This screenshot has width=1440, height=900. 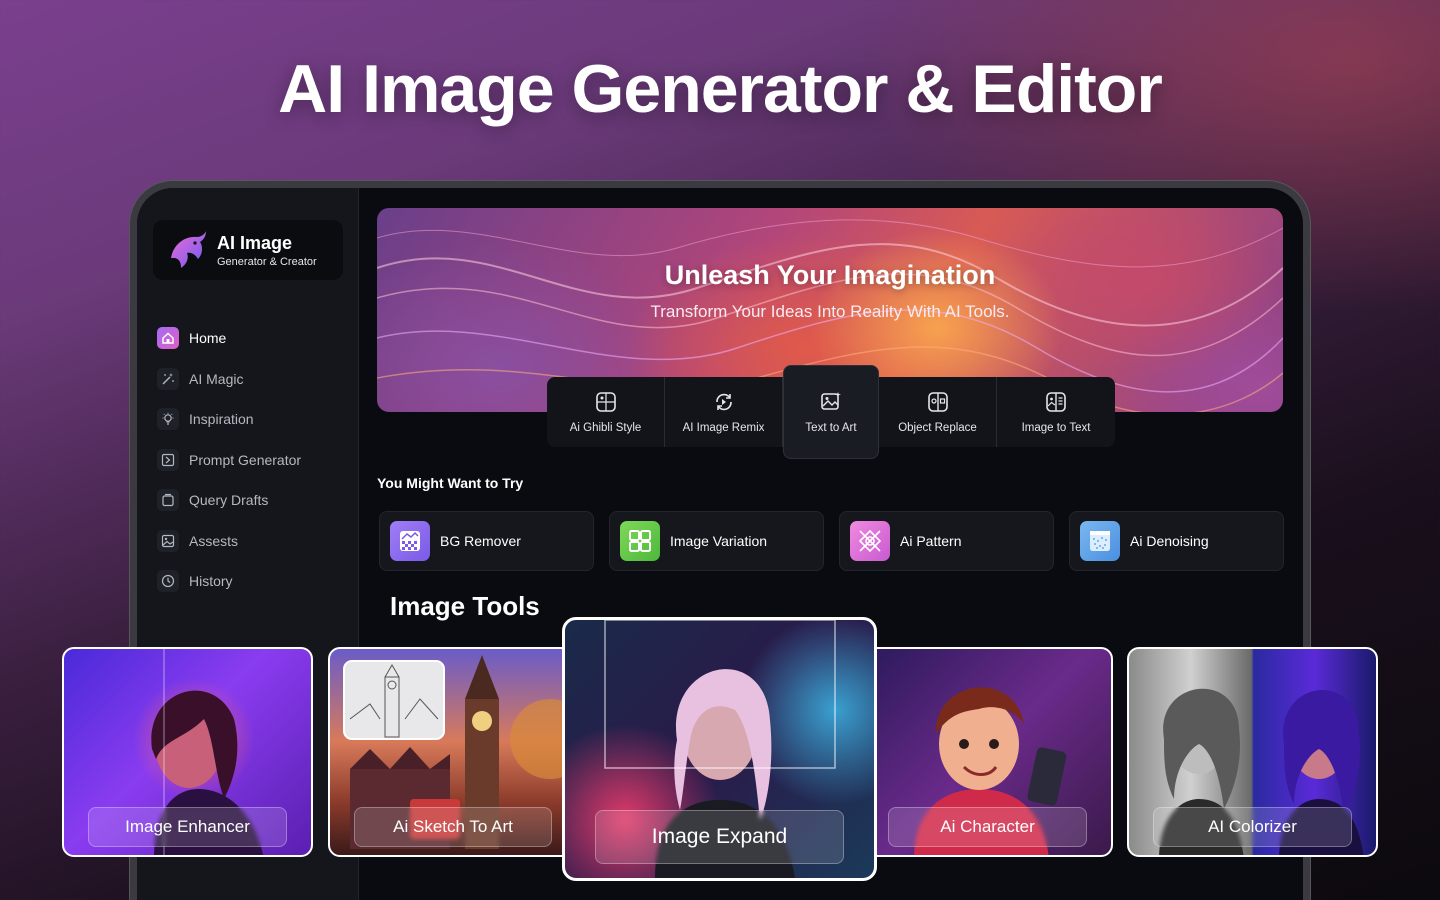 What do you see at coordinates (188, 249) in the screenshot?
I see `dolphin-logo-icon` at bounding box center [188, 249].